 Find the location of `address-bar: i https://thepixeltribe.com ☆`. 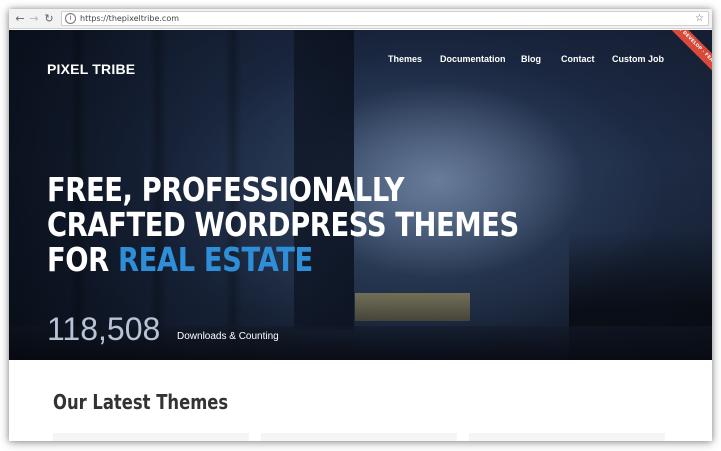

address-bar: i https://thepixeltribe.com ☆ is located at coordinates (385, 18).